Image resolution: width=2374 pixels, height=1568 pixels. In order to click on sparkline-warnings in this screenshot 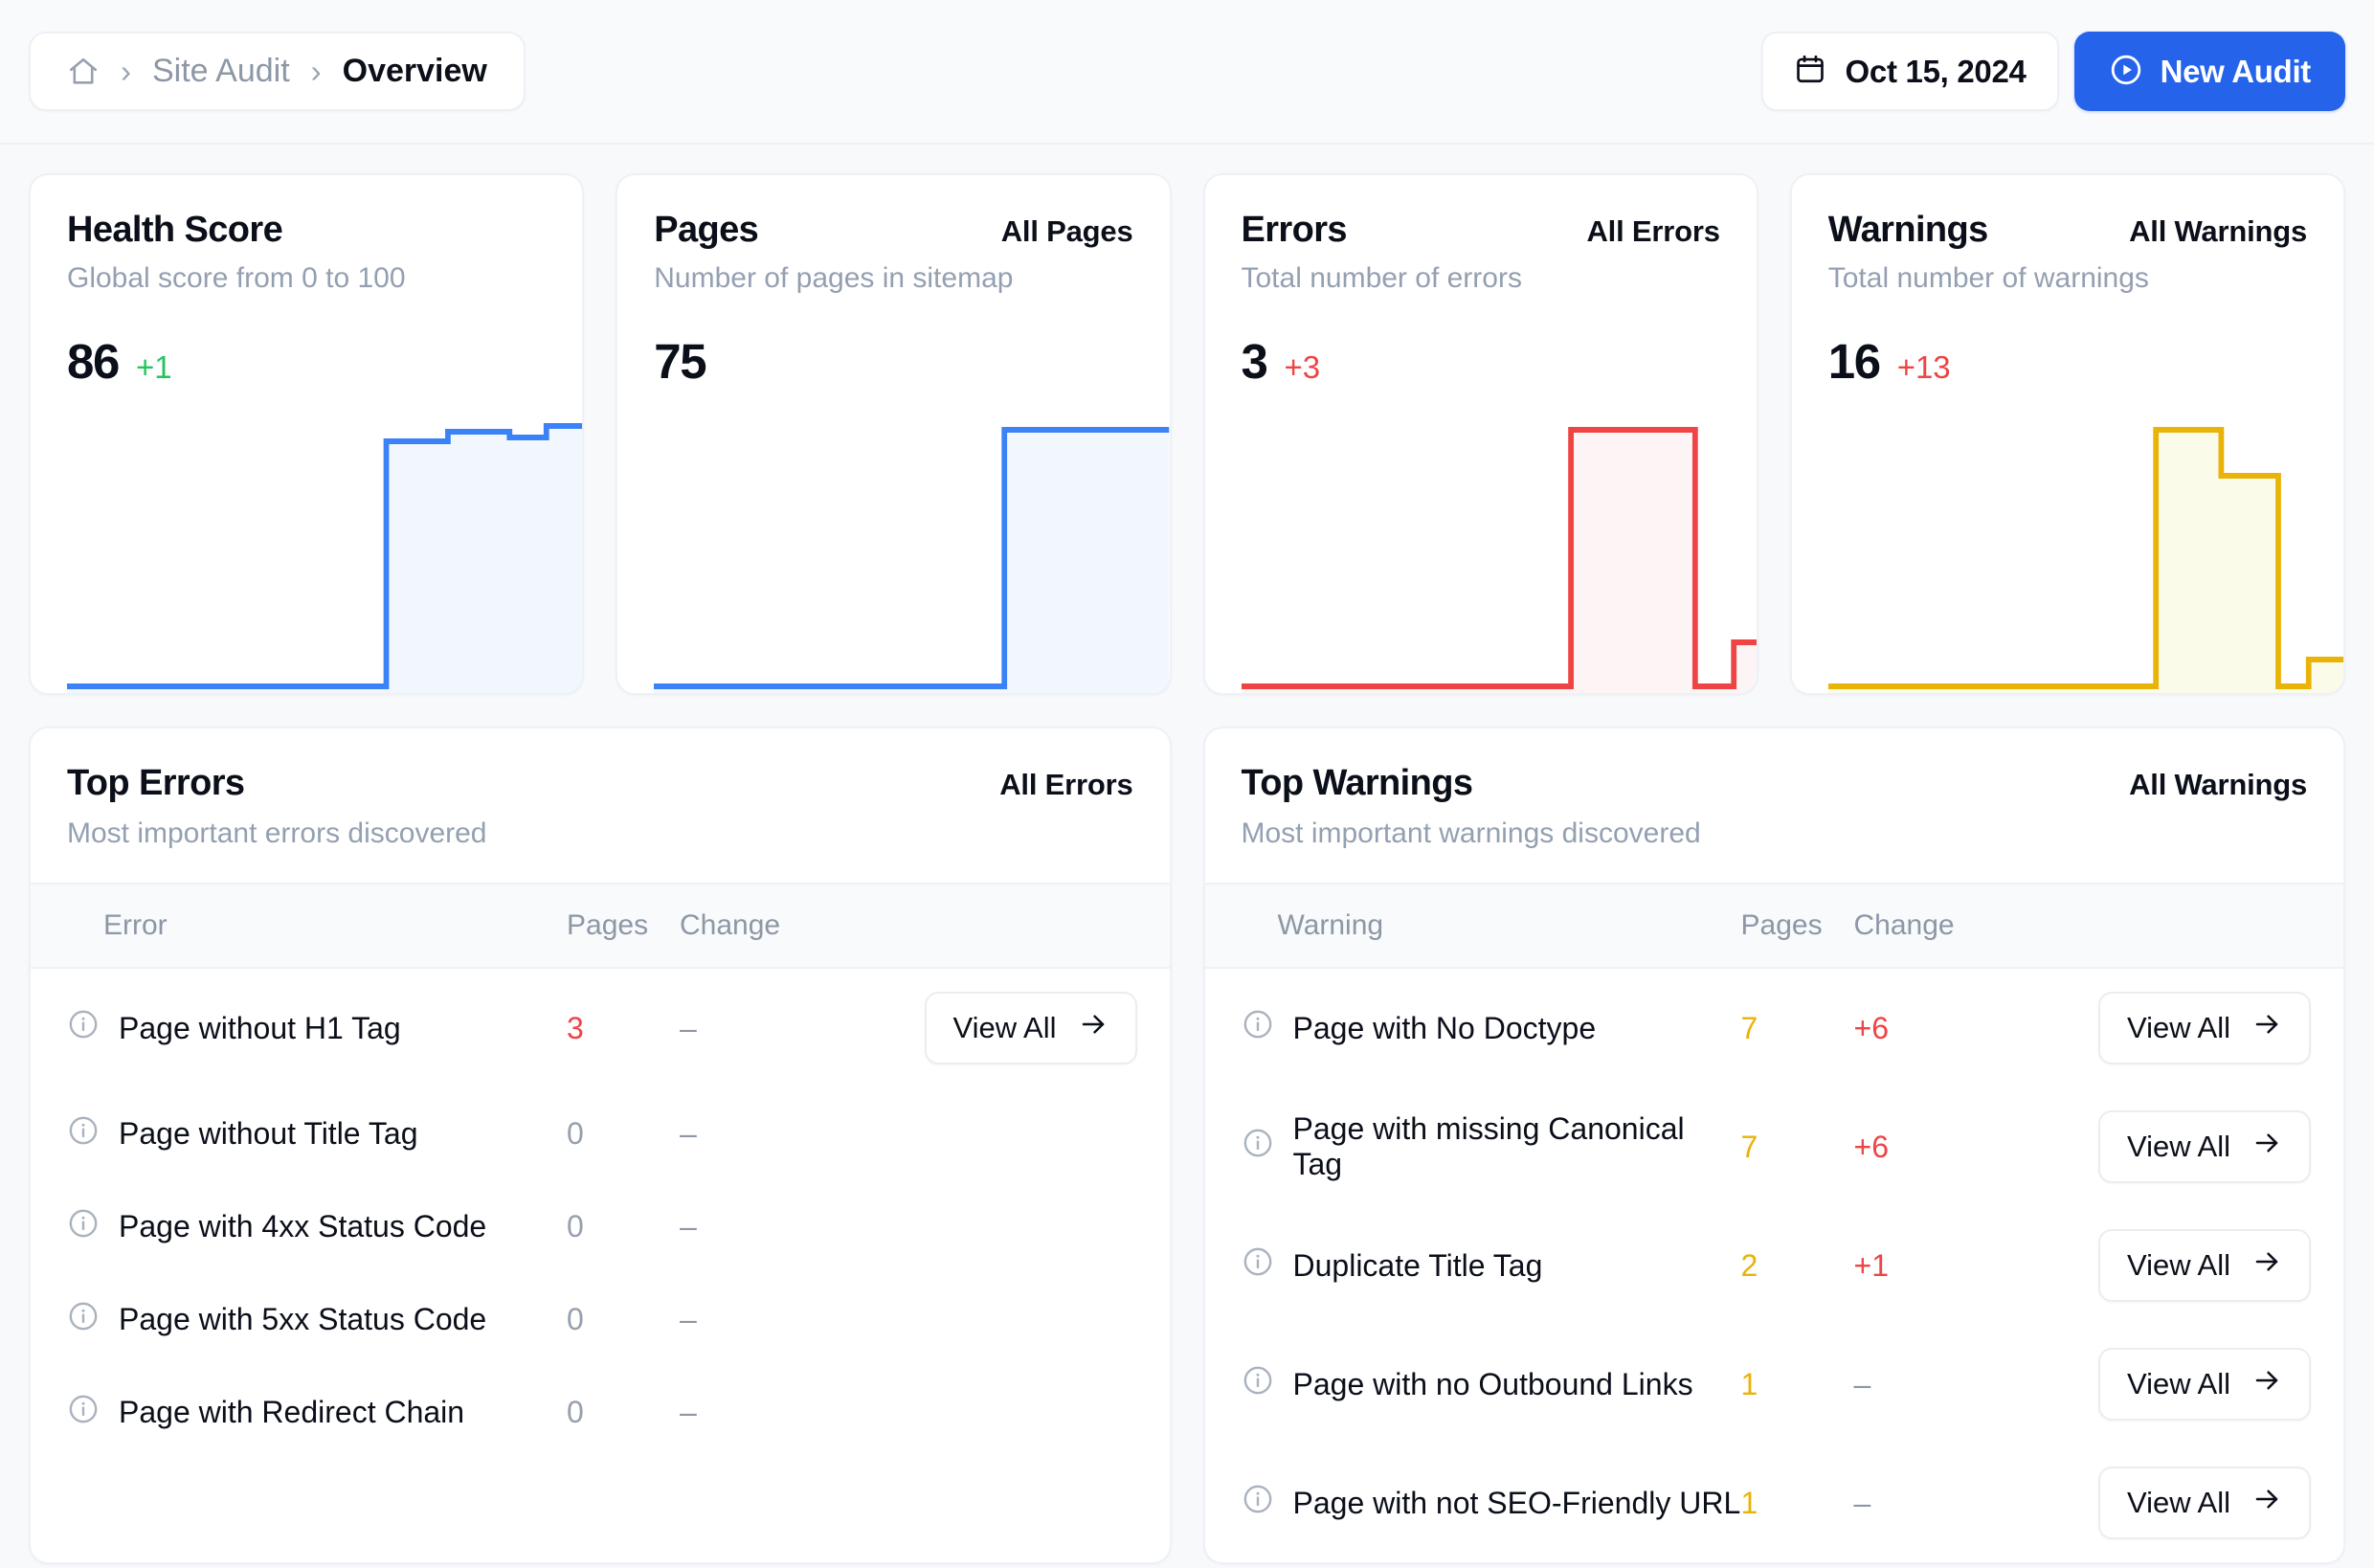, I will do `click(2085, 547)`.